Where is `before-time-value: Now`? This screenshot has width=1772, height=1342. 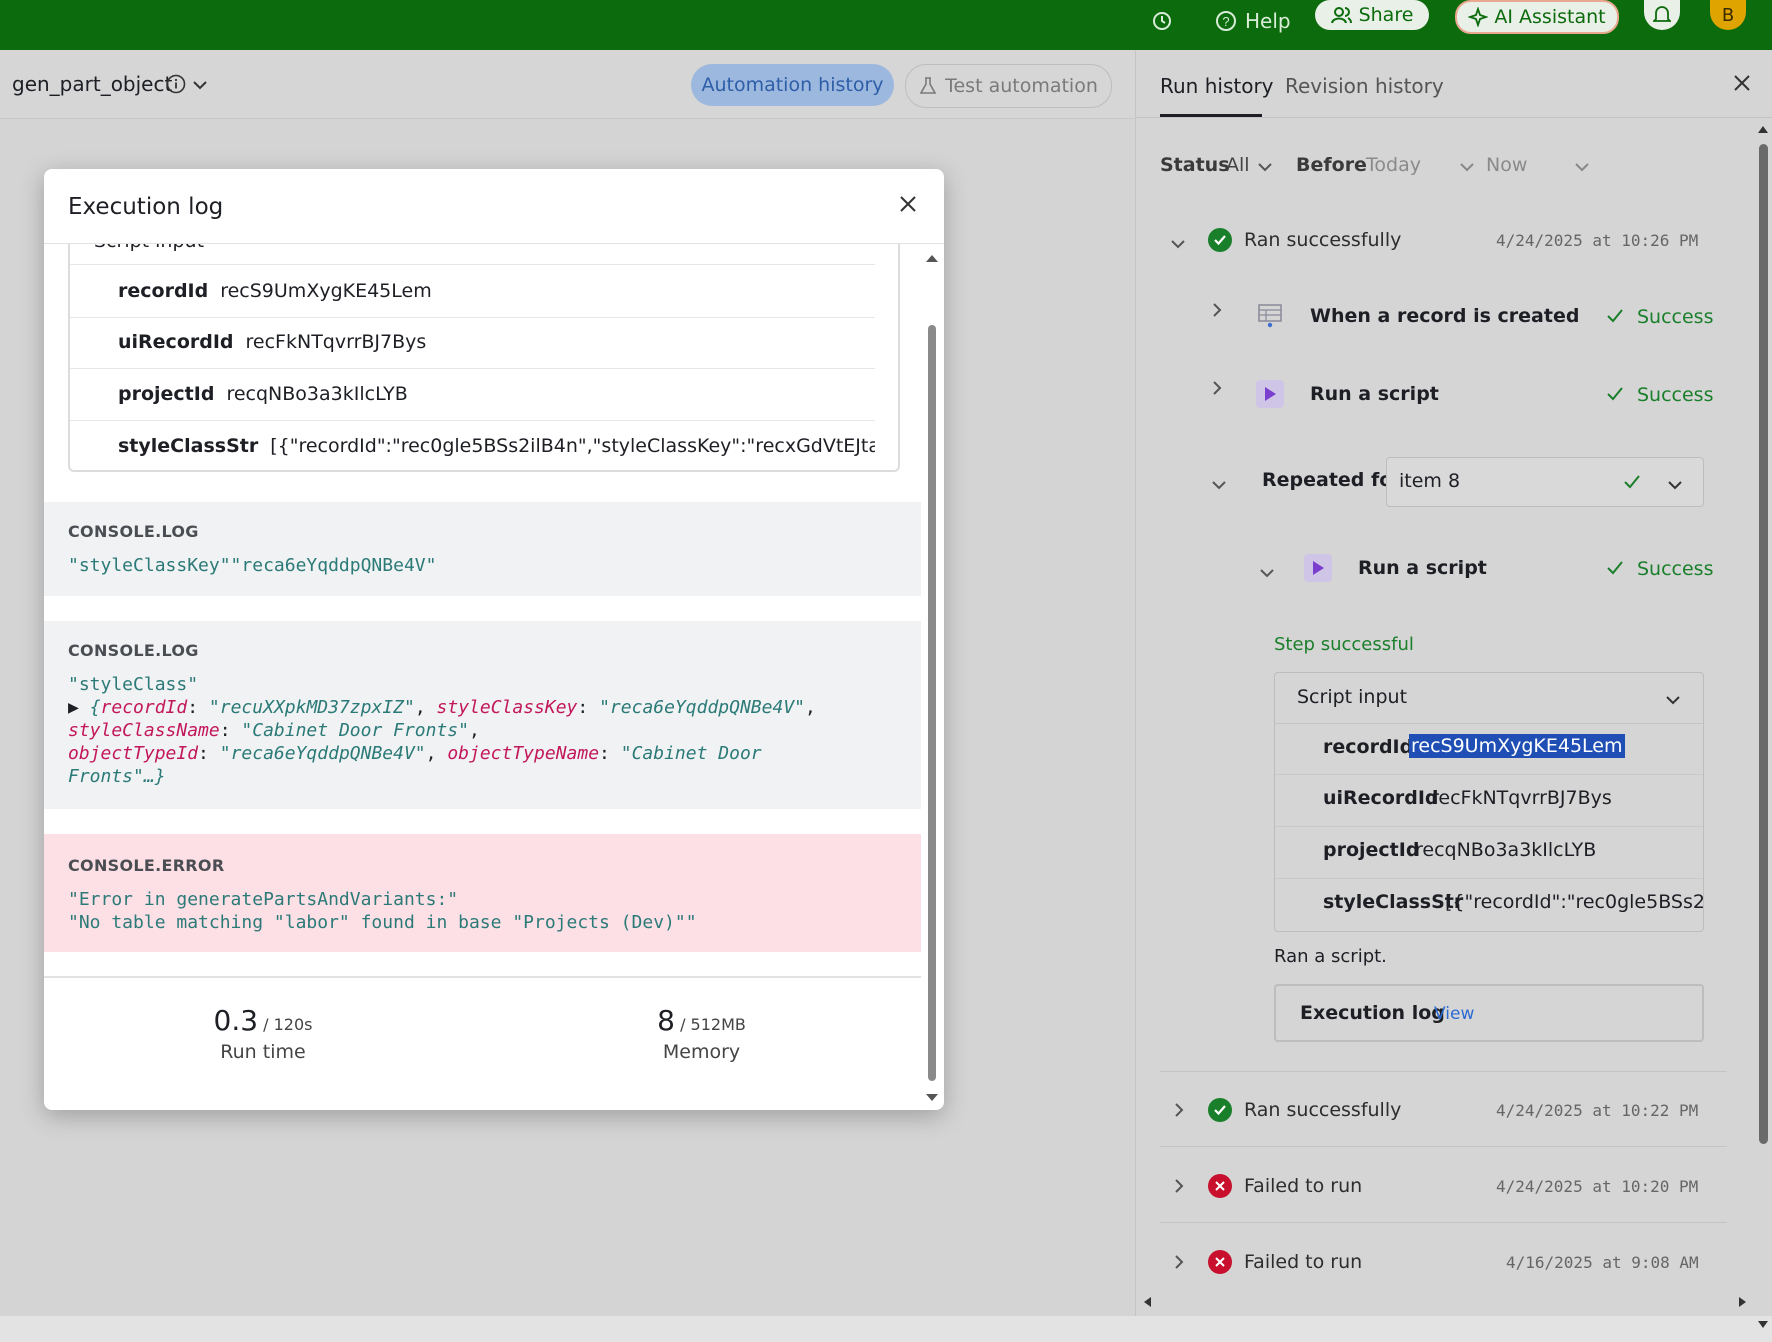
before-time-value: Now is located at coordinates (1506, 165).